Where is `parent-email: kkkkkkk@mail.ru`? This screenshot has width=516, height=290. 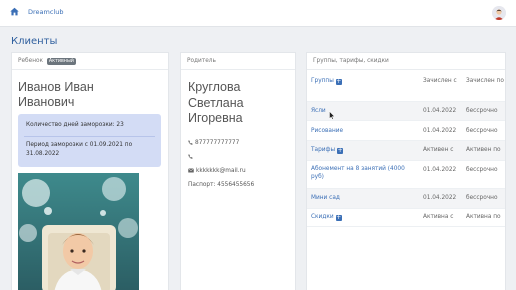
parent-email: kkkkkkk@mail.ru is located at coordinates (217, 171).